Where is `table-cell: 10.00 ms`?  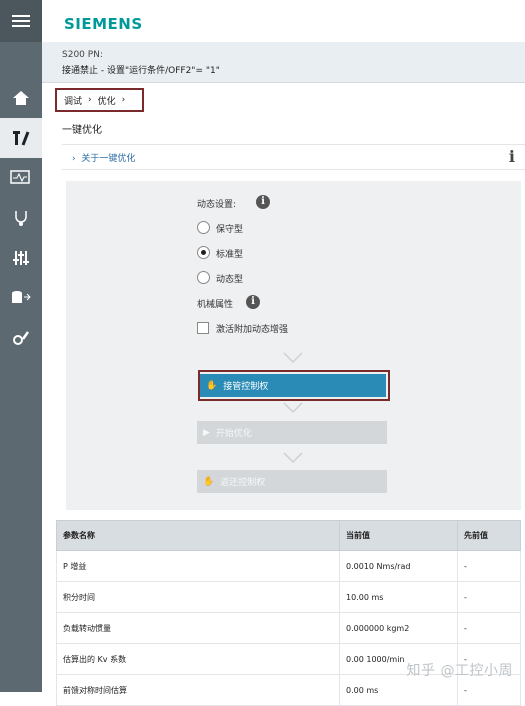
table-cell: 10.00 ms is located at coordinates (398, 597).